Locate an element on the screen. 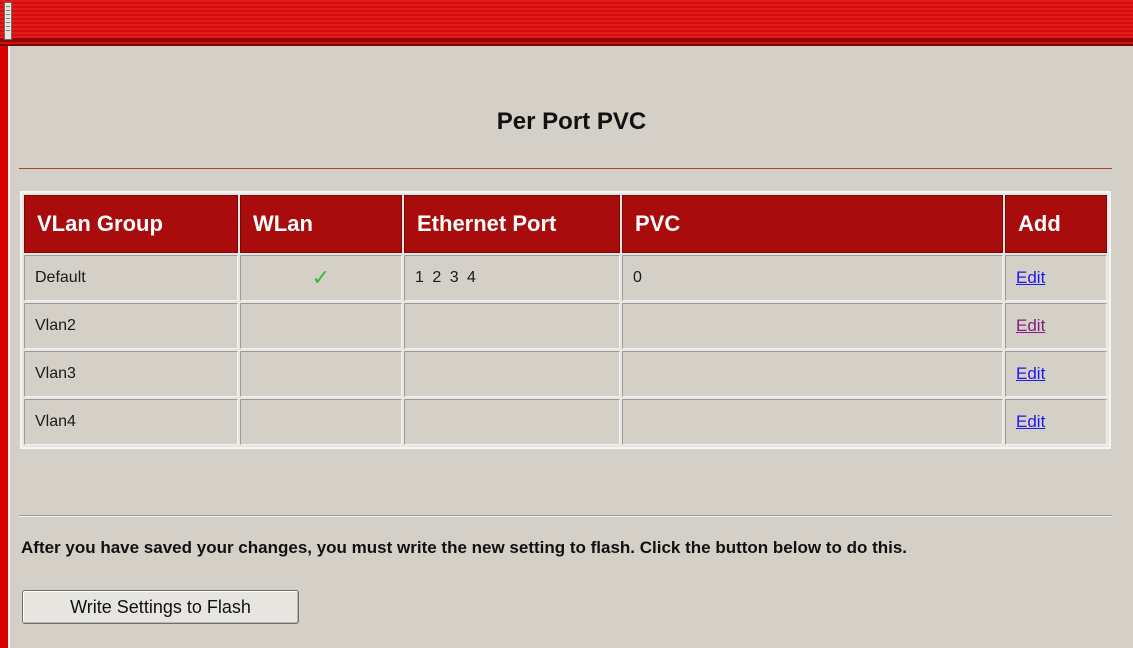  wlan-cell: ✓ is located at coordinates (321, 278).